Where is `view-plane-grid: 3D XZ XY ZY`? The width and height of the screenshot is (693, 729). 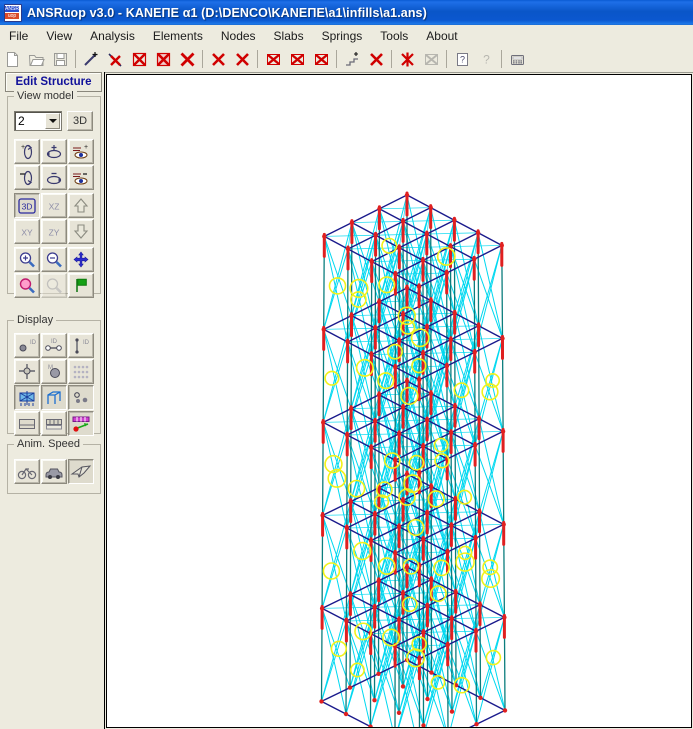
view-plane-grid: 3D XZ XY ZY is located at coordinates (54, 218).